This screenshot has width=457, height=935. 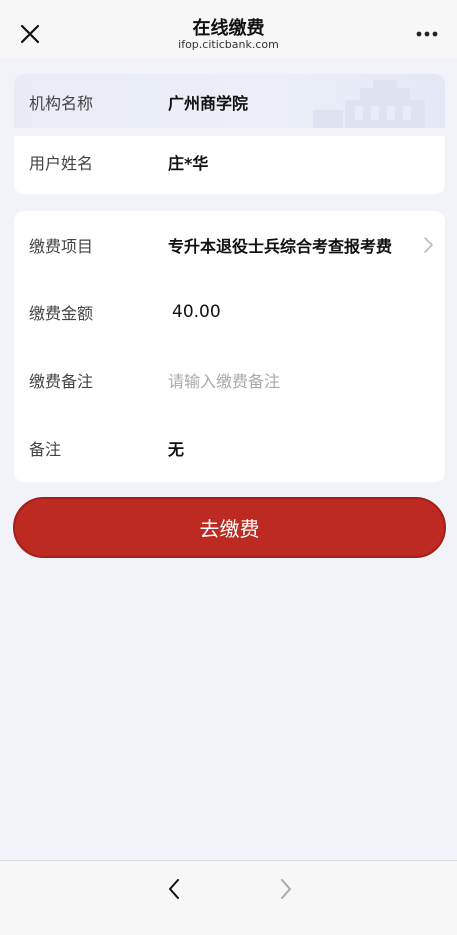 I want to click on more-icon, so click(x=427, y=34).